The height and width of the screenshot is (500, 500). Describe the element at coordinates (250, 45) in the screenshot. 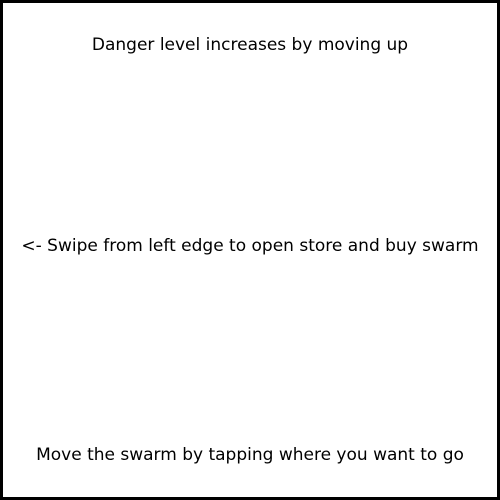

I see `danger-level-hint: Danger level increases by moving up` at that location.